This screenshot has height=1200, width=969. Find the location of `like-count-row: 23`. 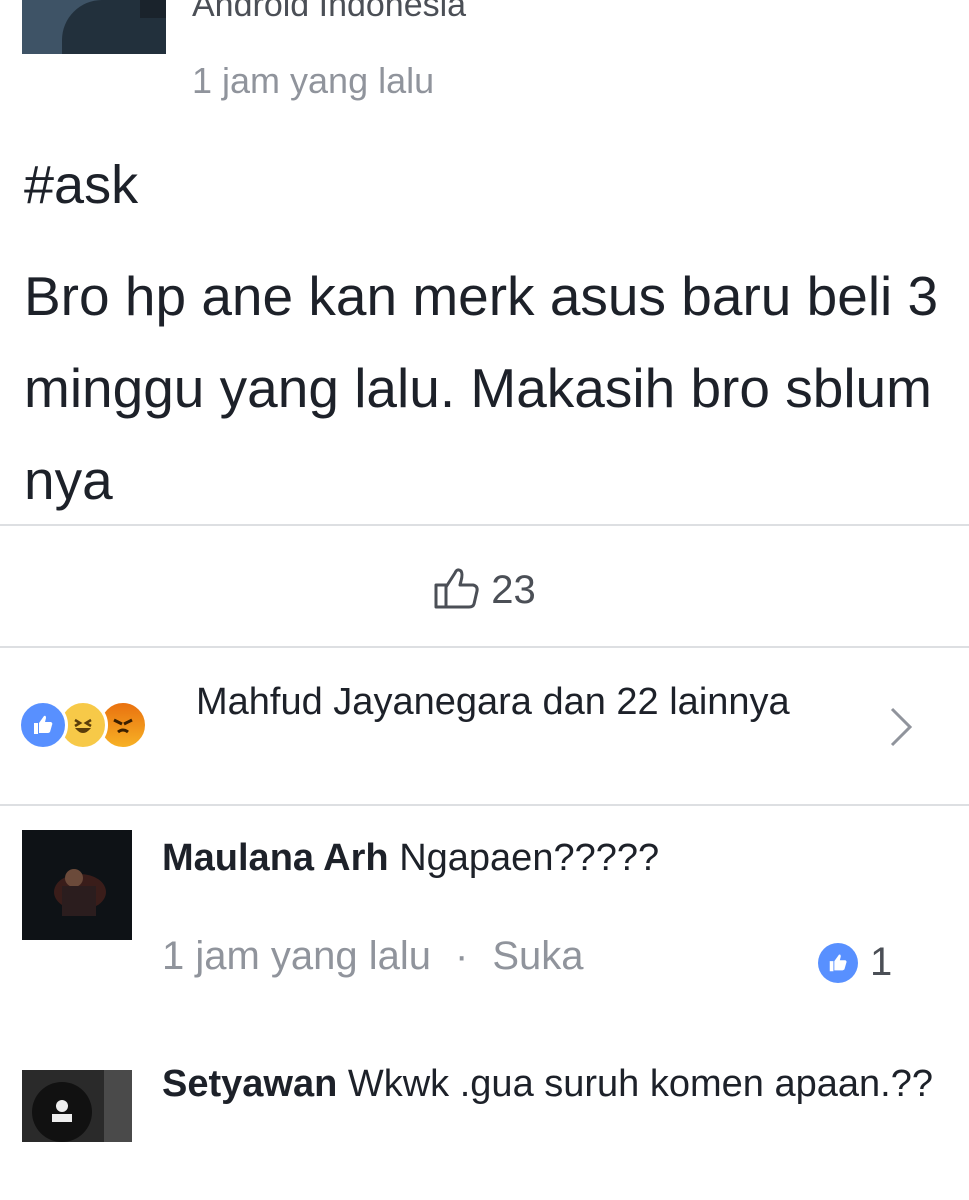

like-count-row: 23 is located at coordinates (484, 590).